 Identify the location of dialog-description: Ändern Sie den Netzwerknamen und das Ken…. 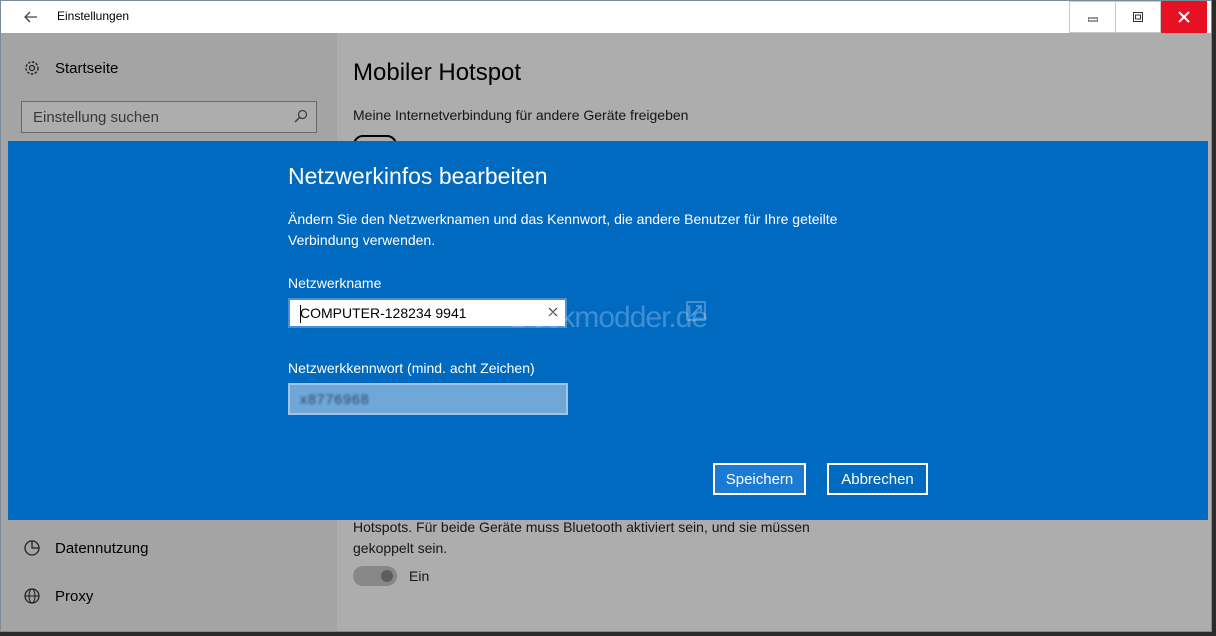
(563, 229).